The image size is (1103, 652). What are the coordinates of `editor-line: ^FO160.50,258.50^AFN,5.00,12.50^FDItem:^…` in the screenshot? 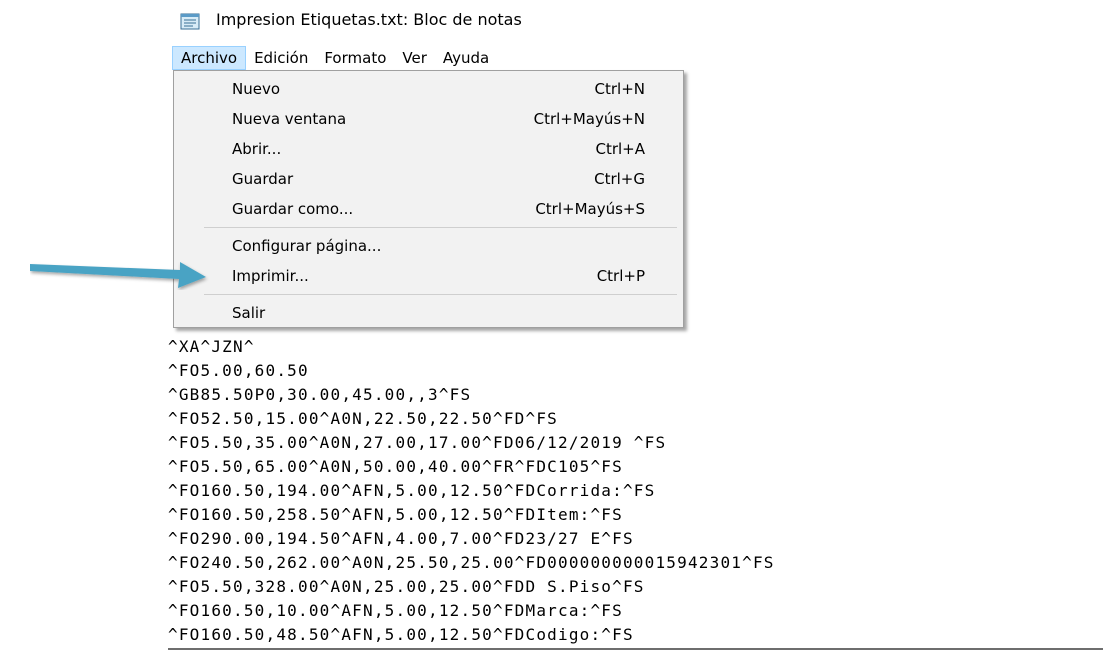 It's located at (395, 514).